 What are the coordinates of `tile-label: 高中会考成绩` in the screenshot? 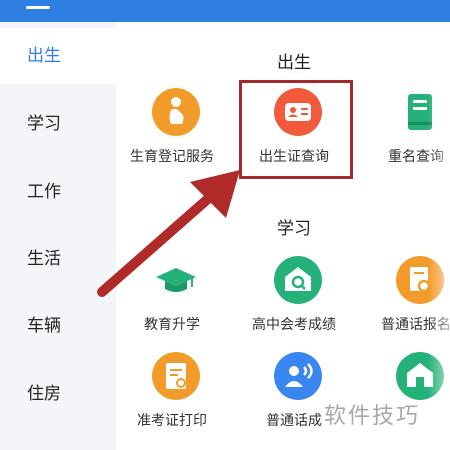 It's located at (294, 325).